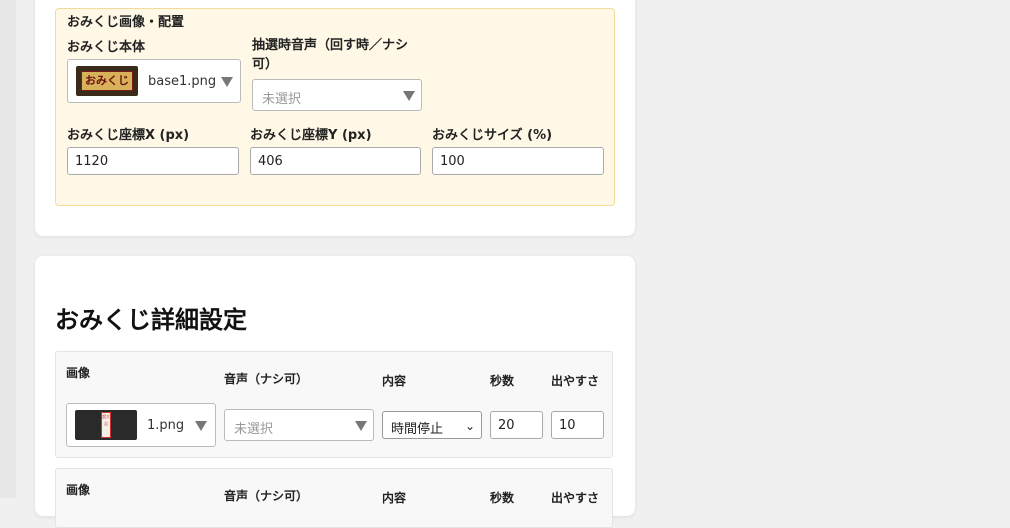 The height and width of the screenshot is (528, 1010). Describe the element at coordinates (299, 425) in the screenshot. I see `row-sound-select: 未選択` at that location.